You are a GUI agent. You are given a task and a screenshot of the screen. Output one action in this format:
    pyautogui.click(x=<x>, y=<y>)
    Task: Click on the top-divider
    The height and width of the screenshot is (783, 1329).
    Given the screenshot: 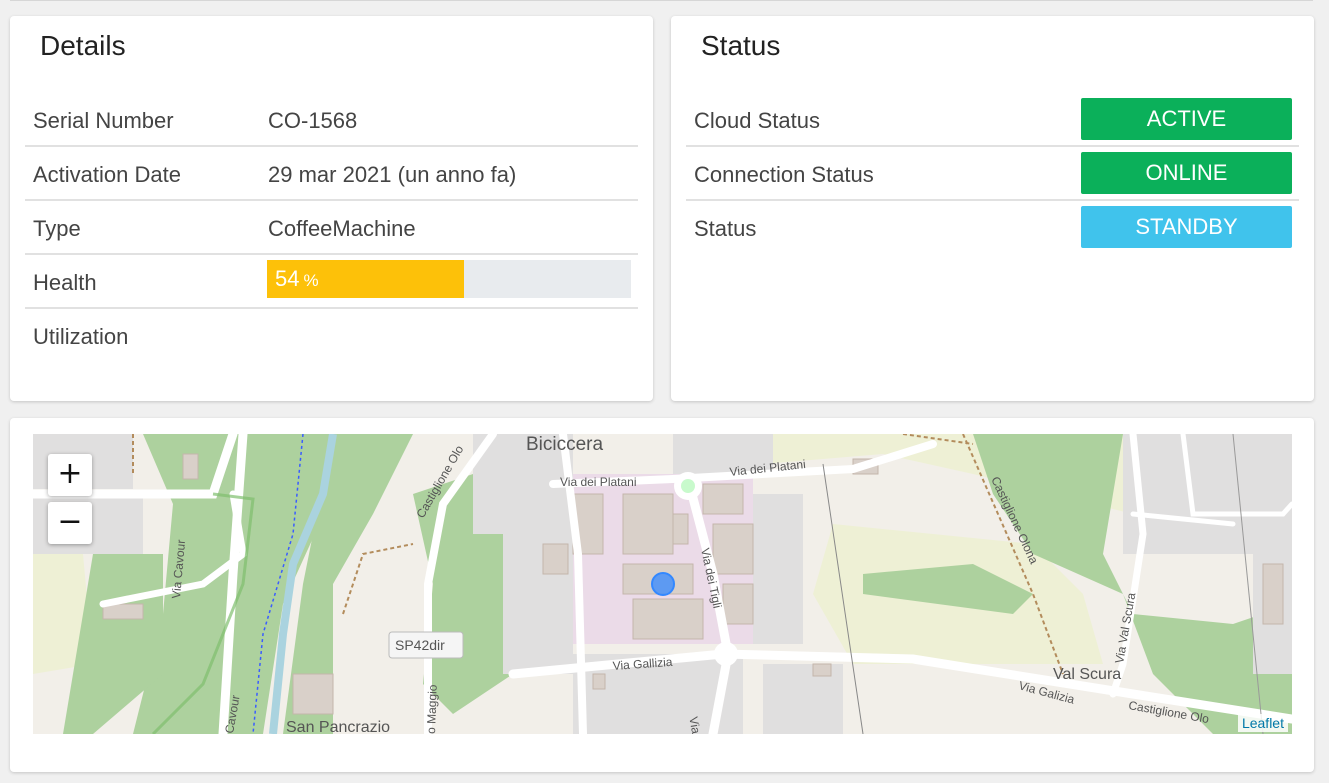 What is the action you would take?
    pyautogui.click(x=661, y=0)
    